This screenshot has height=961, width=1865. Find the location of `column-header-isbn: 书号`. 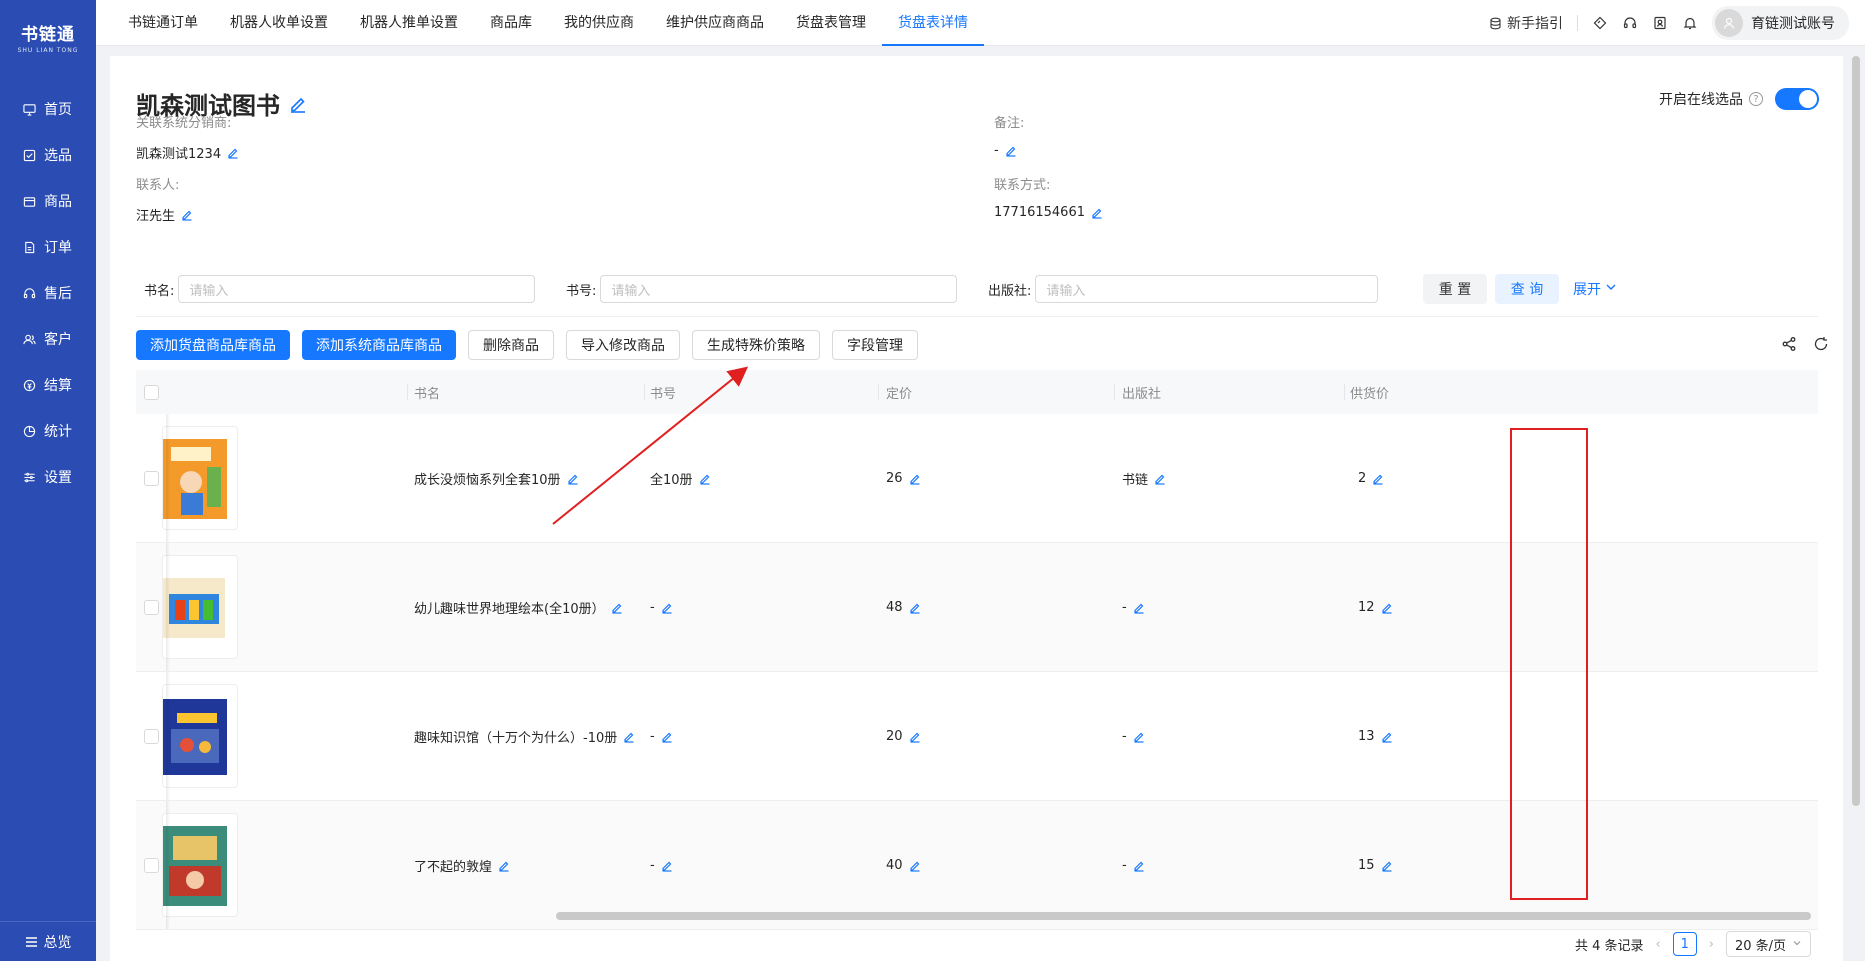

column-header-isbn: 书号 is located at coordinates (663, 392).